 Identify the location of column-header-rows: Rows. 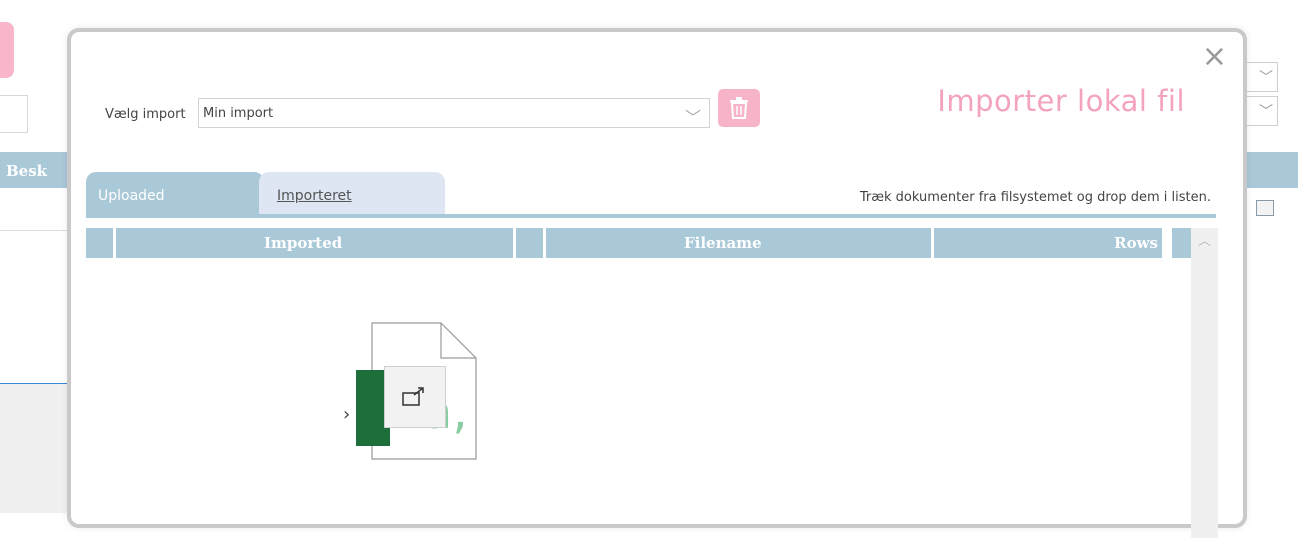
(1048, 243).